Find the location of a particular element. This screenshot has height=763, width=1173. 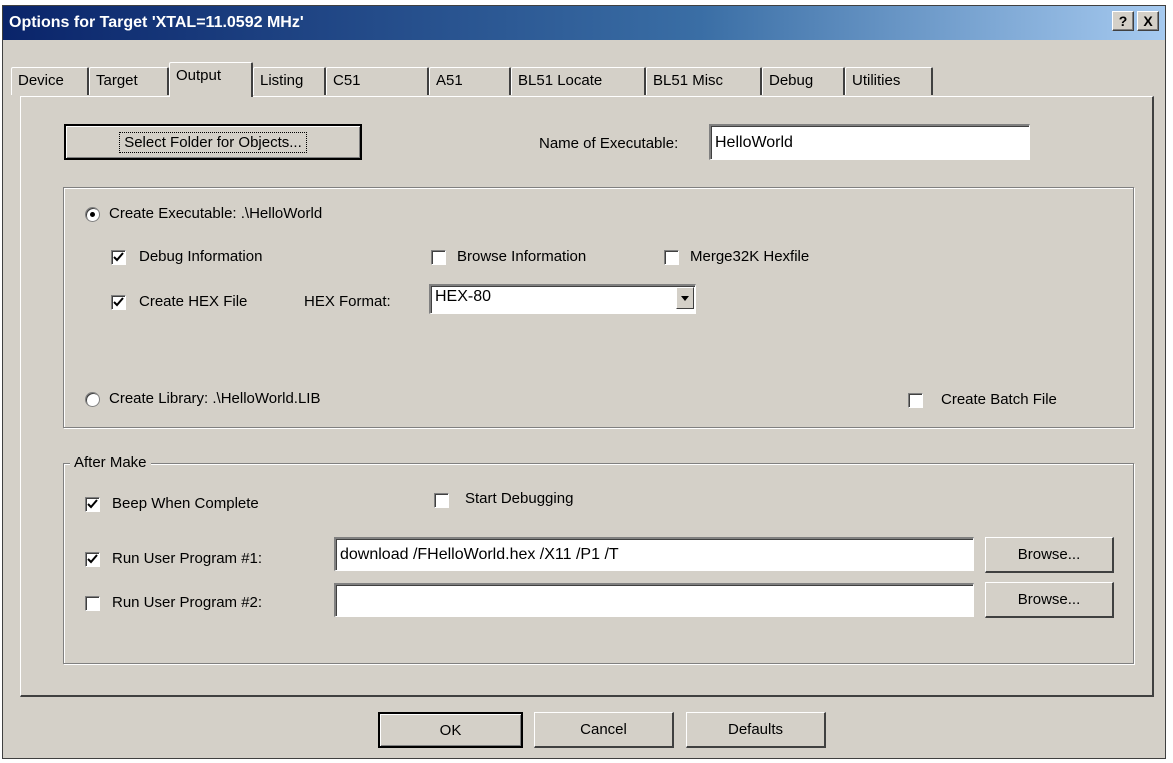

create-executable-radio is located at coordinates (92, 214).